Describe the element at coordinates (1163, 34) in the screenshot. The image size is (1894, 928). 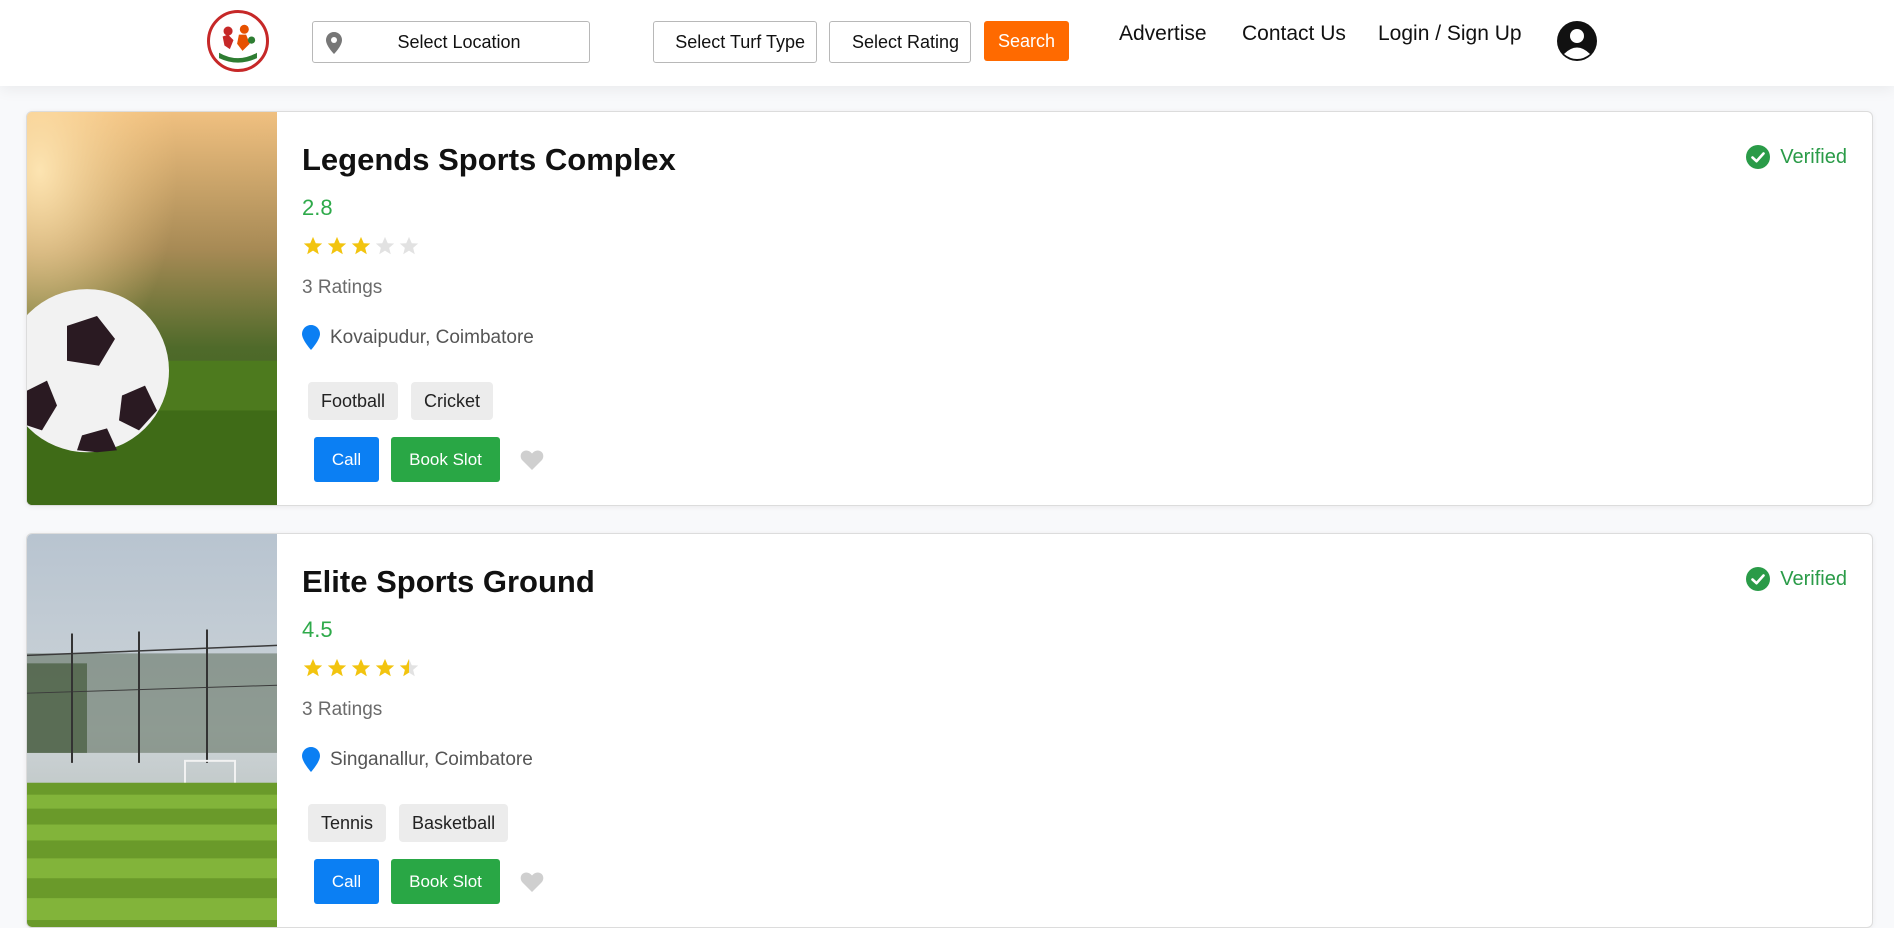
I see `nav-advertise-link: Advertise` at that location.